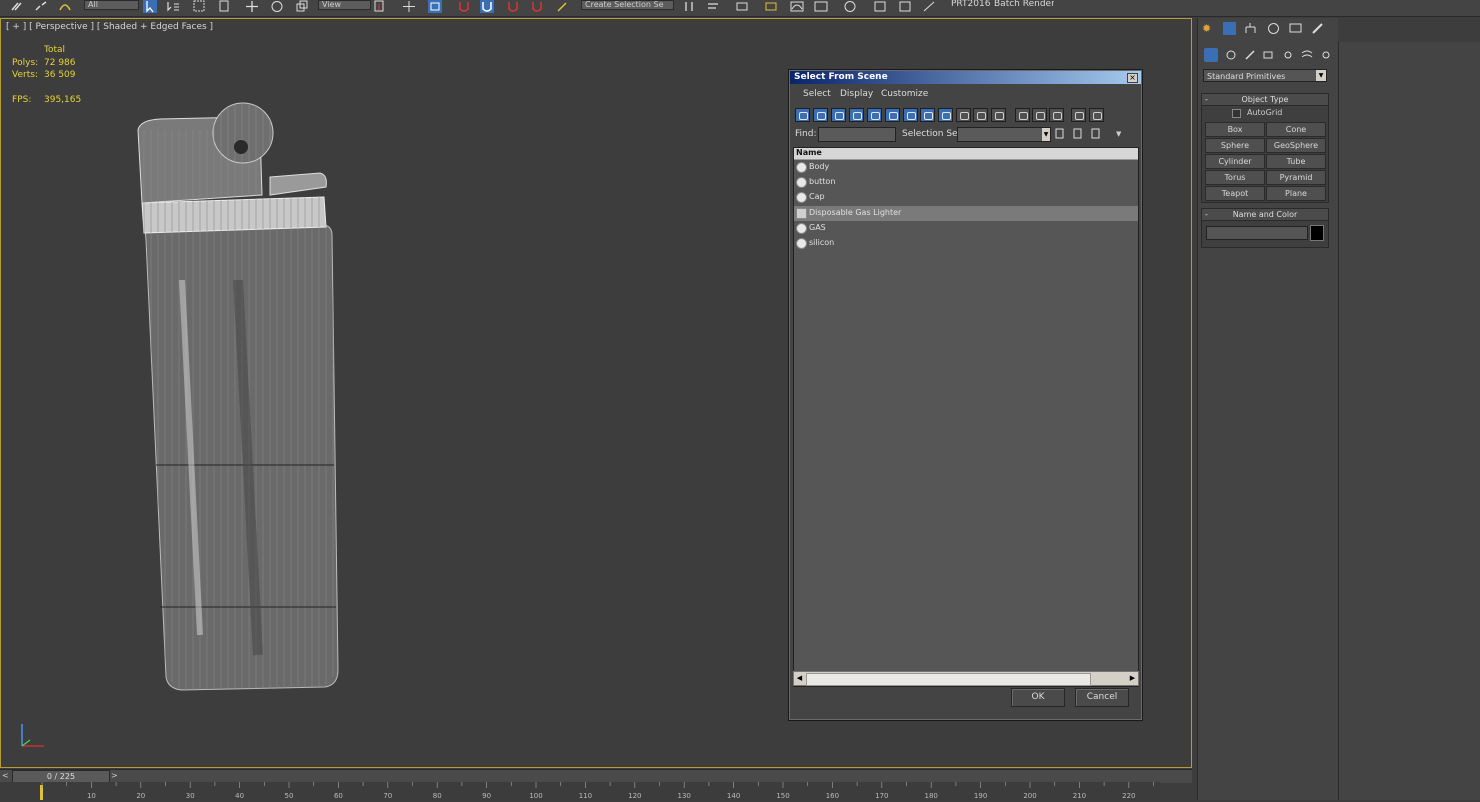 Image resolution: width=1480 pixels, height=802 pixels. I want to click on scroll-right-icon: ▶, so click(1132, 678).